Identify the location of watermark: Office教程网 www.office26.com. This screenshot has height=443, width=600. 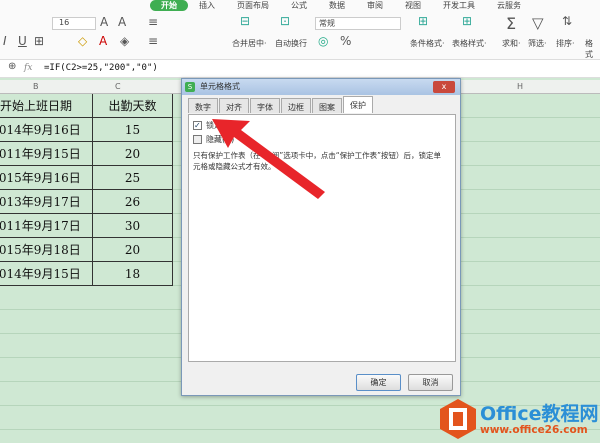
(520, 420).